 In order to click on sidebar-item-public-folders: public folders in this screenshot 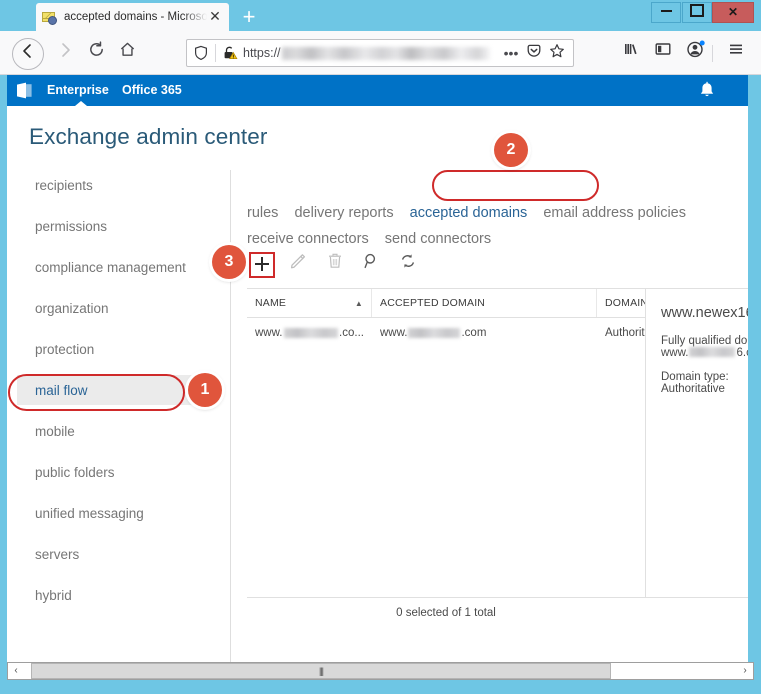, I will do `click(107, 472)`.